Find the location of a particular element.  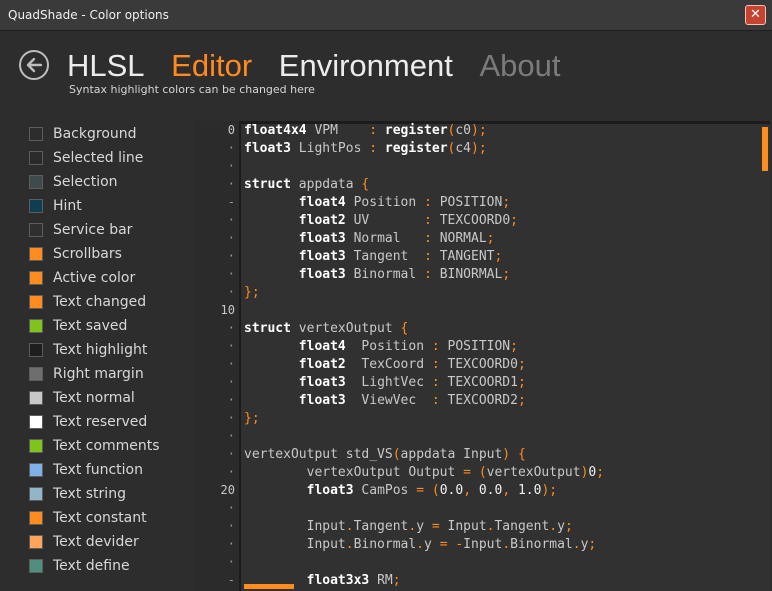

color-option-item: Text function is located at coordinates (109, 470).